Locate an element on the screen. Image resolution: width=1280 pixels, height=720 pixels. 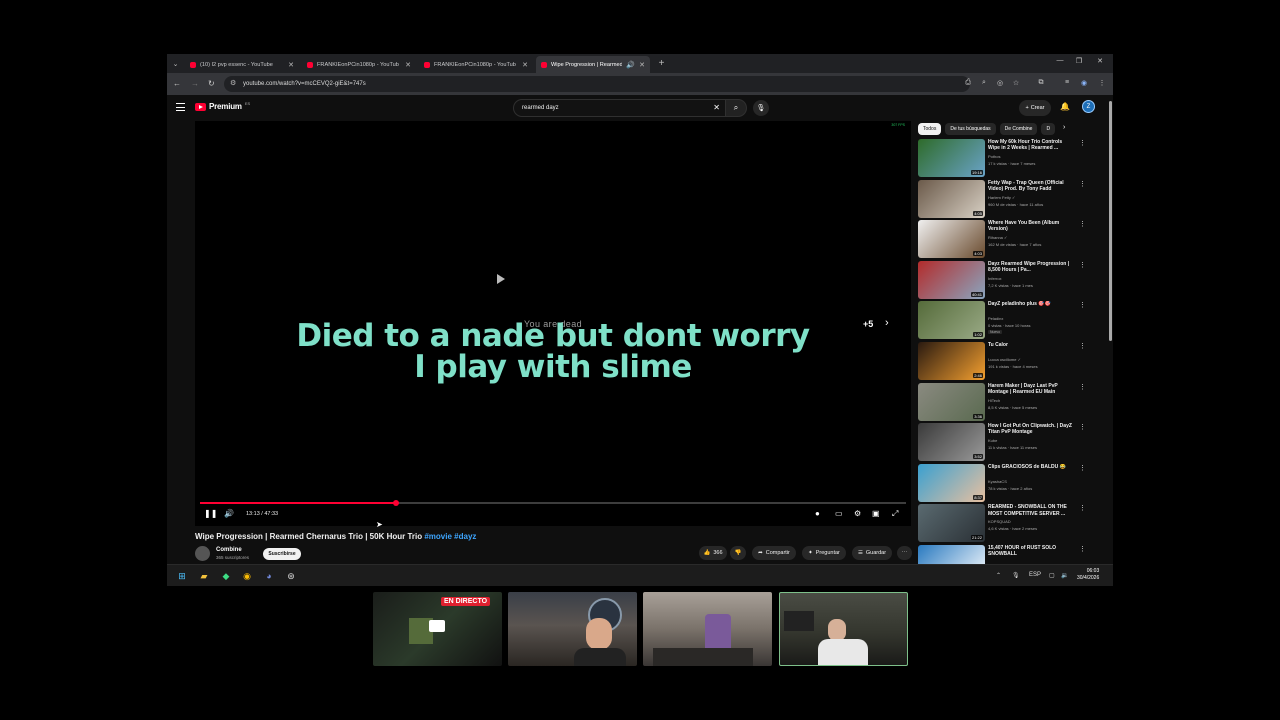
ask-button: ✦ Preguntar is located at coordinates (824, 553).